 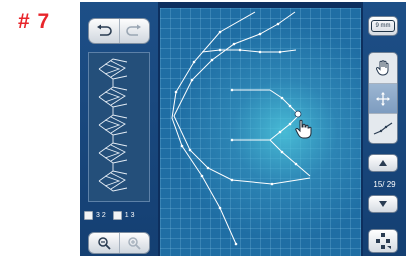 I want to click on zoom-in-icon, so click(x=134, y=243).